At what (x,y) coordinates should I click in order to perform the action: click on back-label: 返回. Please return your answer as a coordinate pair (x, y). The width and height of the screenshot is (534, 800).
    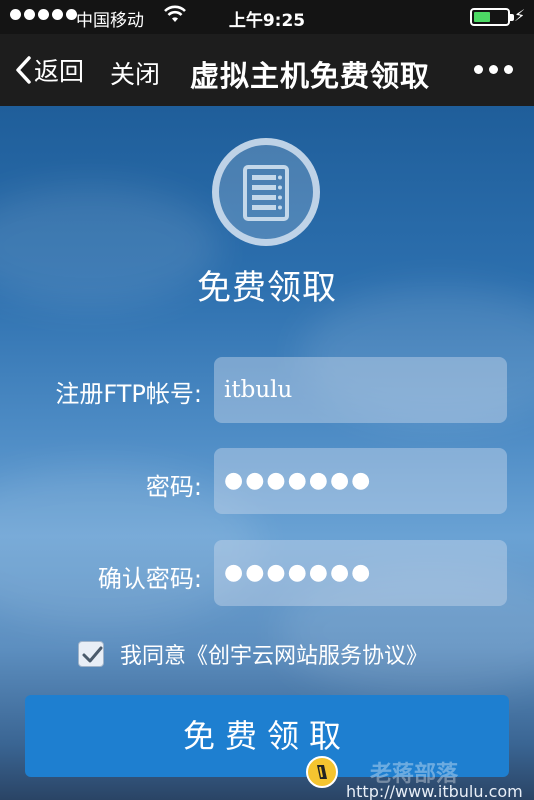
    Looking at the image, I should click on (59, 71).